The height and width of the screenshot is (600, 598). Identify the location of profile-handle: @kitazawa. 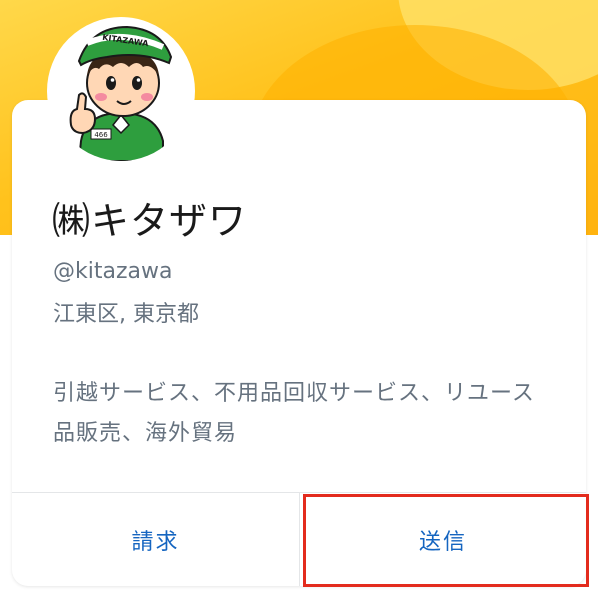
(113, 271).